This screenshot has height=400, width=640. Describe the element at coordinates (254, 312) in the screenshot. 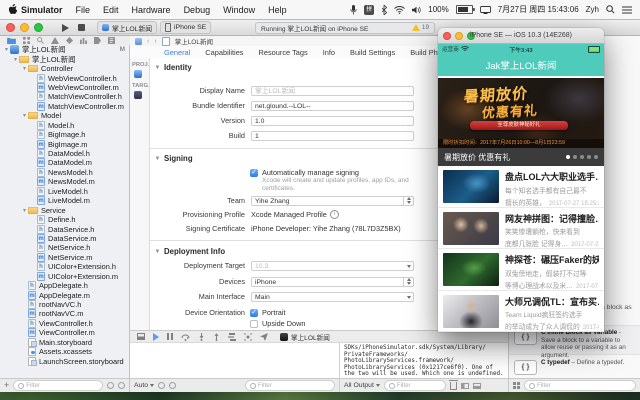

I see `portrait-checkbox: ✓` at that location.